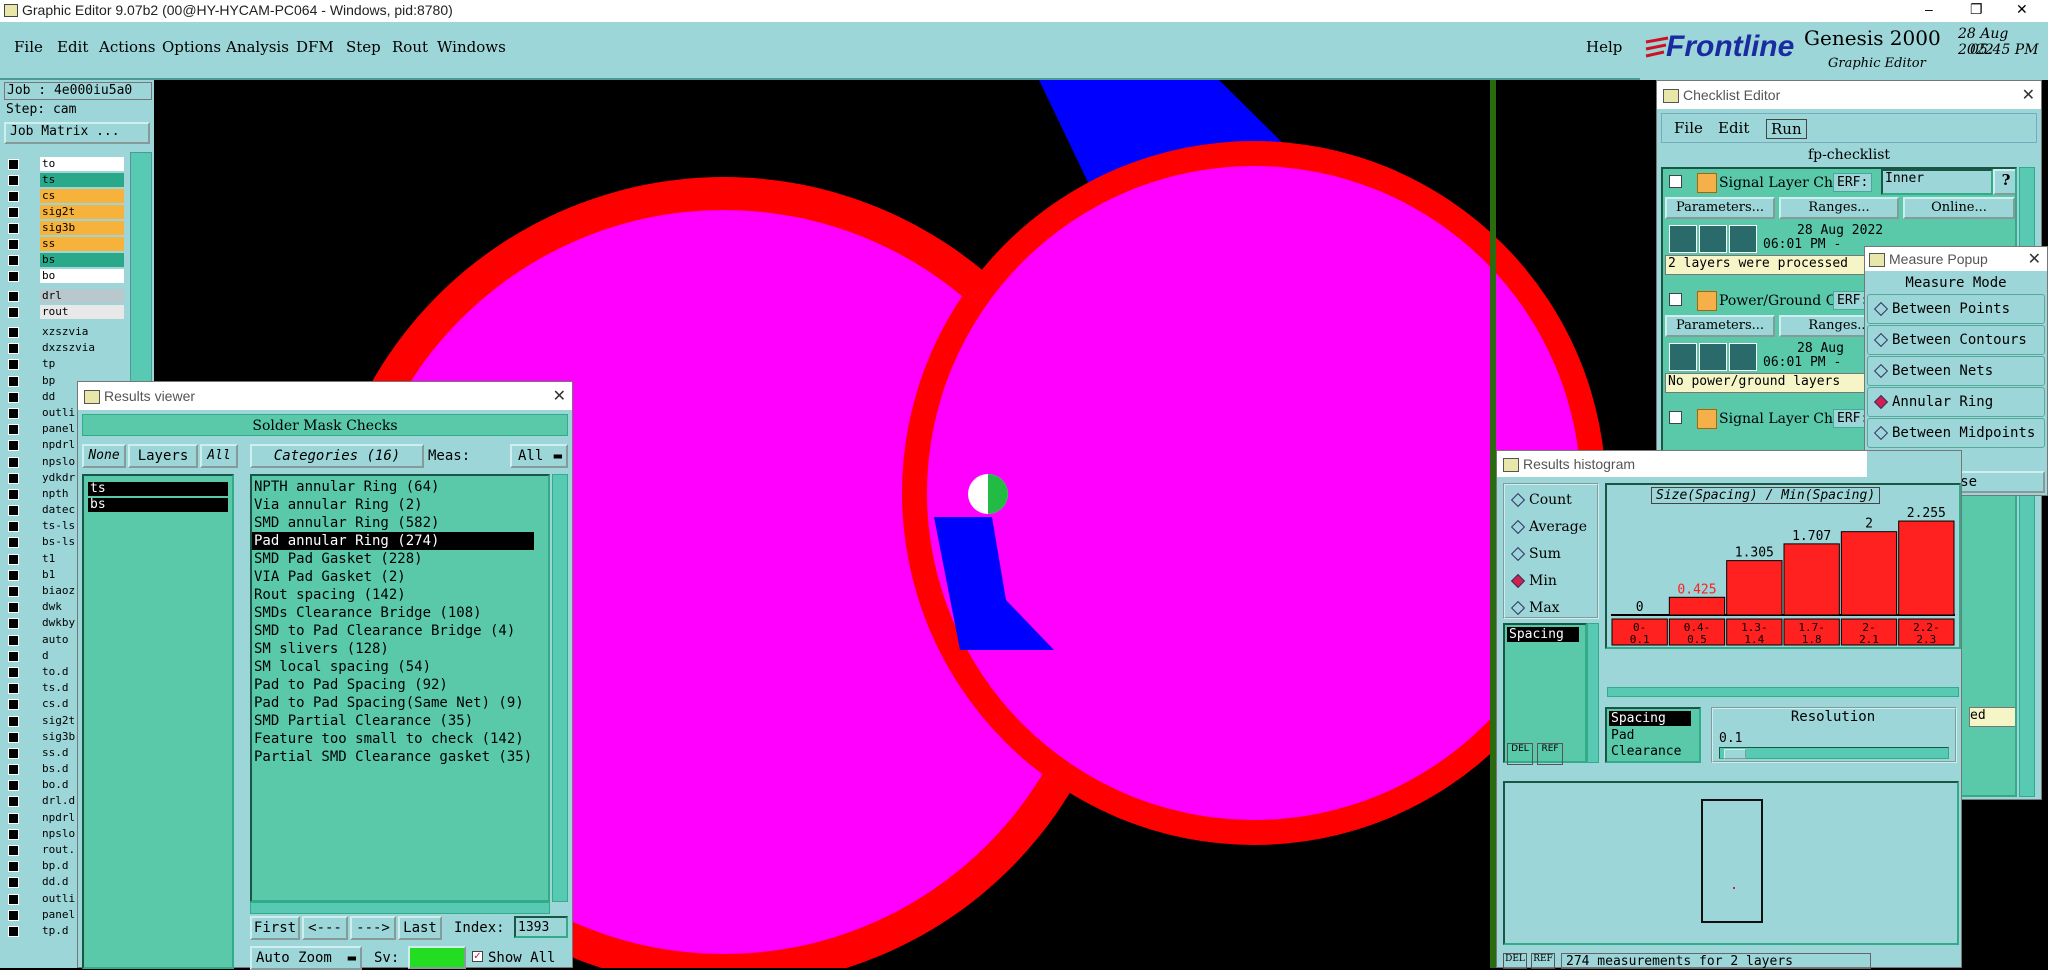  Describe the element at coordinates (373, 928) in the screenshot. I see `next-button: --->` at that location.